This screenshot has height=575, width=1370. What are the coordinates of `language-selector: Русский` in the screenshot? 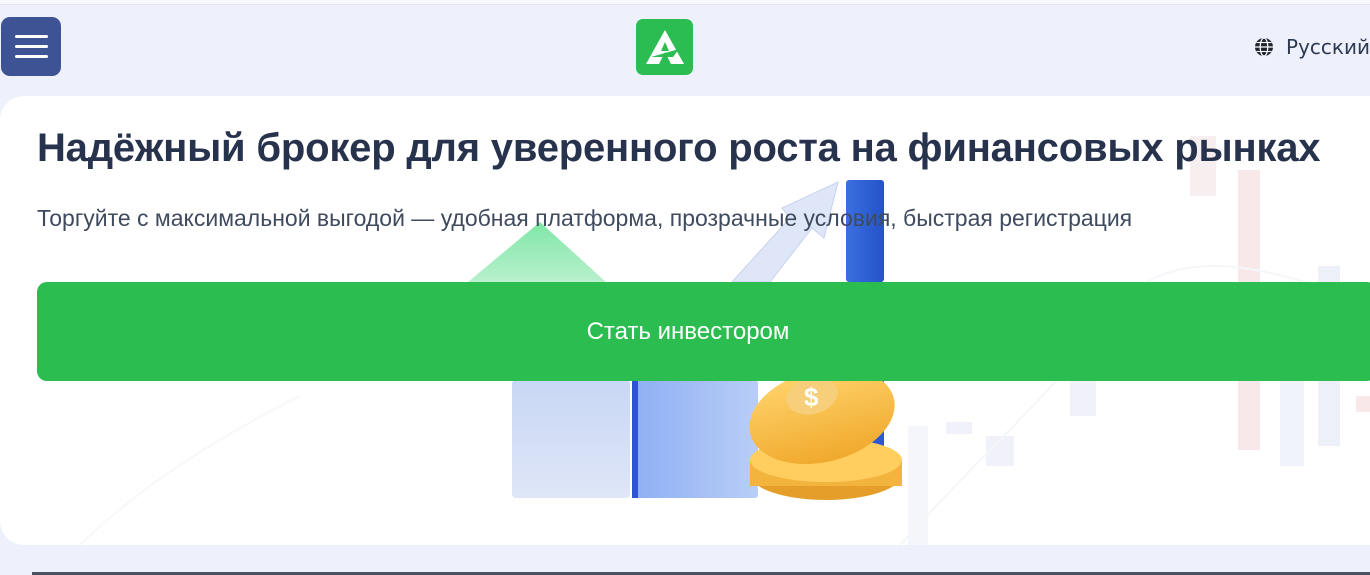 It's located at (1312, 47).